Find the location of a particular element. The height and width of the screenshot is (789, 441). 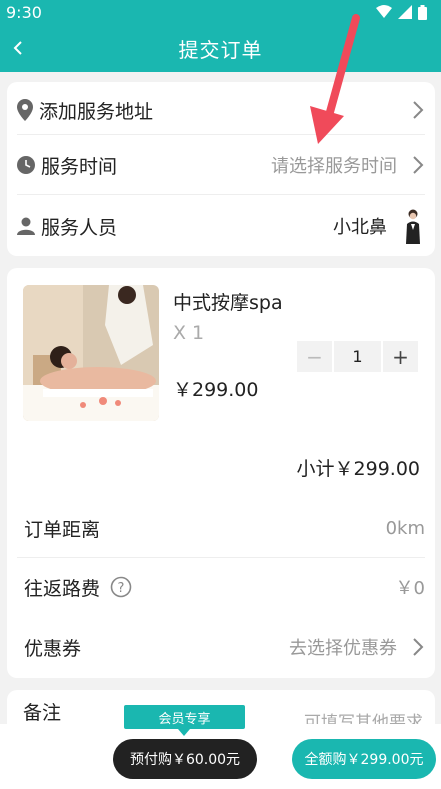

coupon-label: 优惠券 is located at coordinates (53, 648).